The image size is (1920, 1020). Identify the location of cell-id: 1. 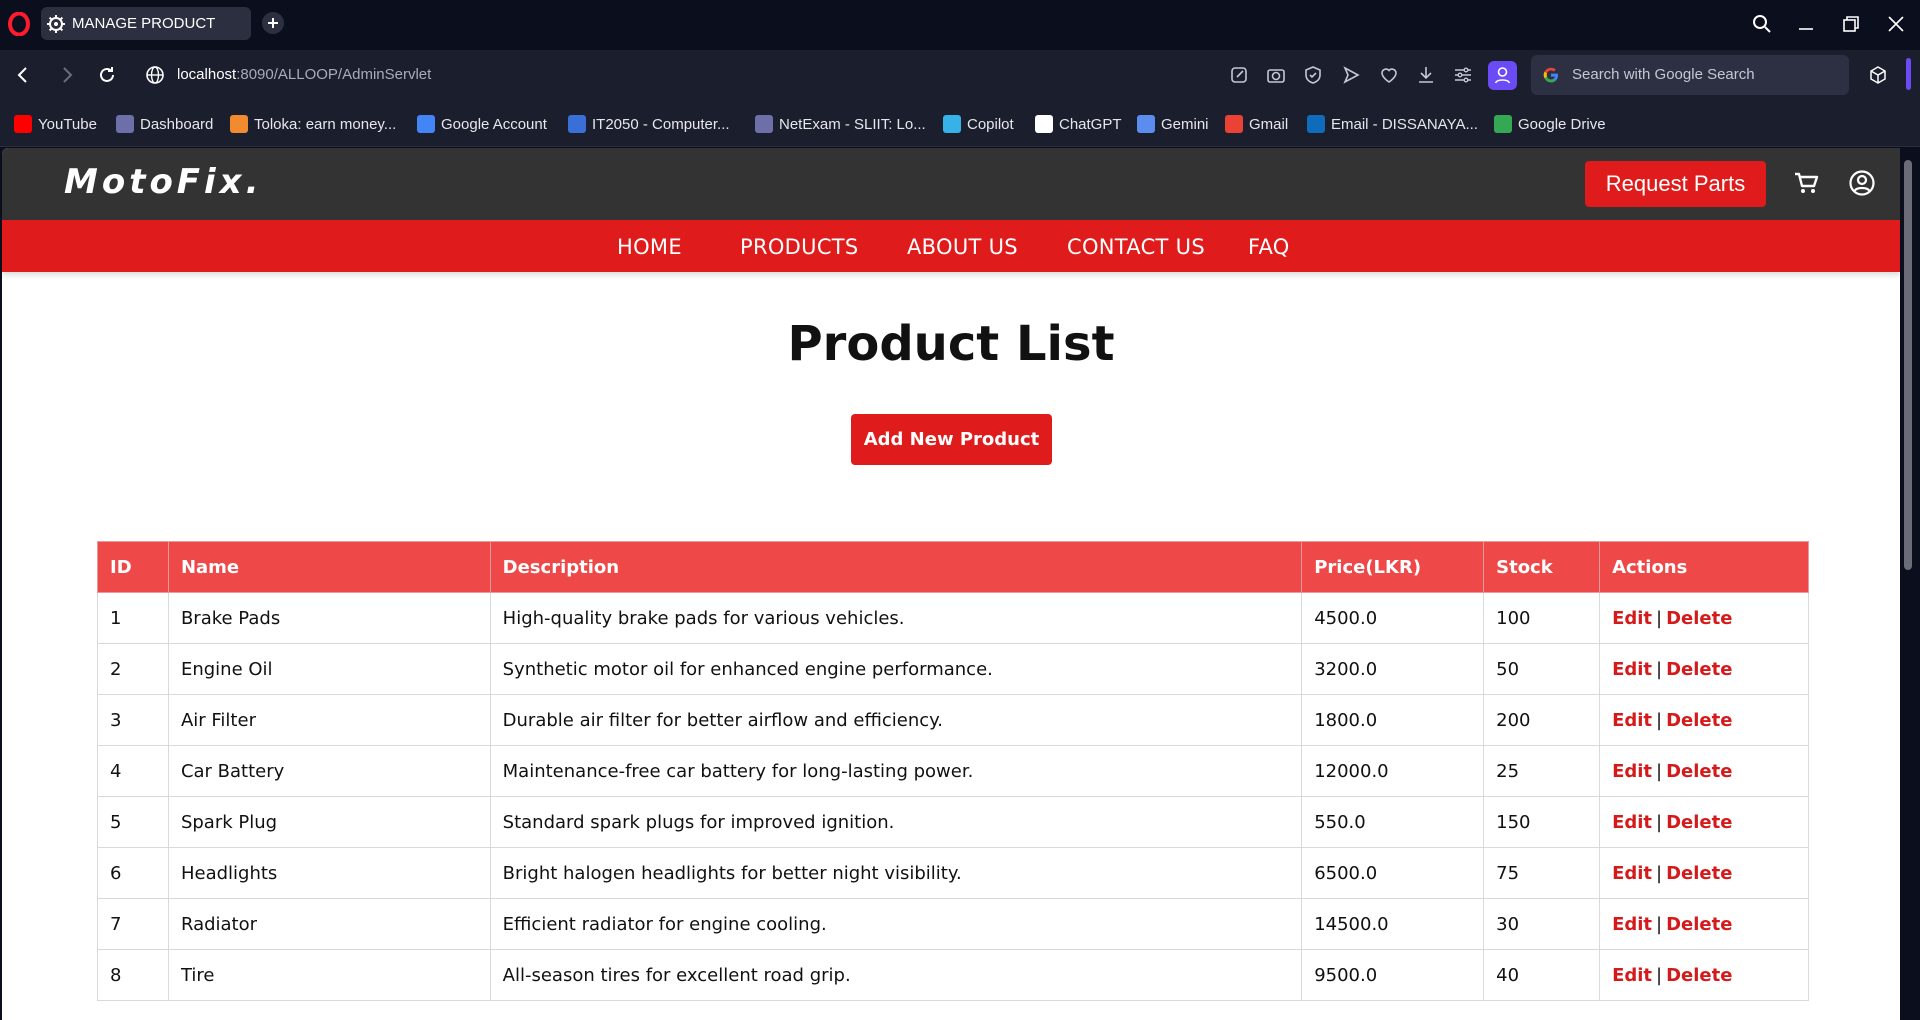
(133, 618).